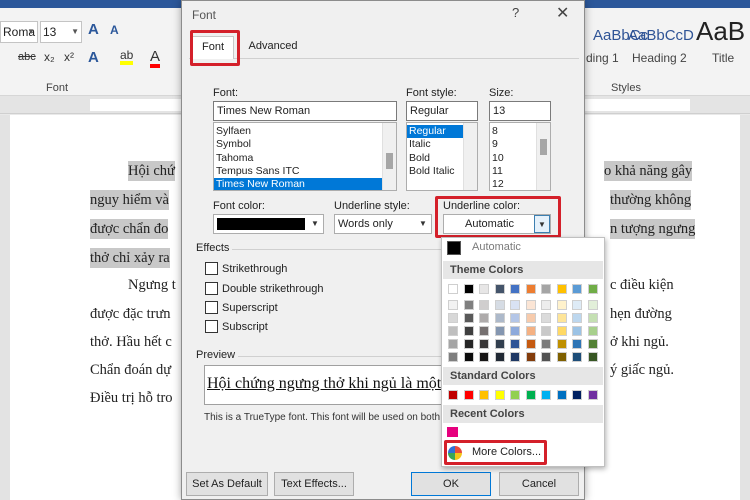  I want to click on grow-font-icon: A, so click(93, 29).